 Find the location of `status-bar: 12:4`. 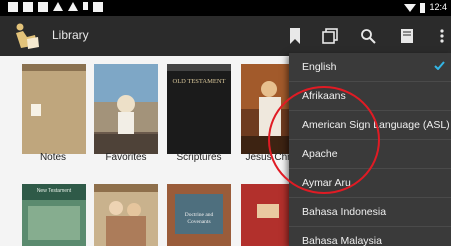

status-bar: 12:4 is located at coordinates (225, 8).